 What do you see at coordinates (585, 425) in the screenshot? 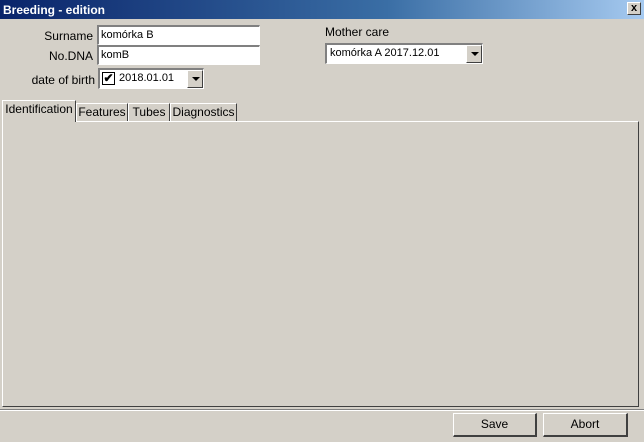
I see `abort-button: Abort` at bounding box center [585, 425].